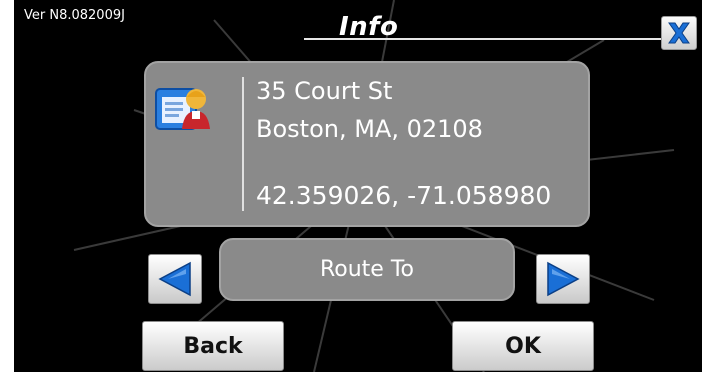 This screenshot has width=716, height=380. I want to click on coordinates: 42.359026, -71.058980, so click(404, 195).